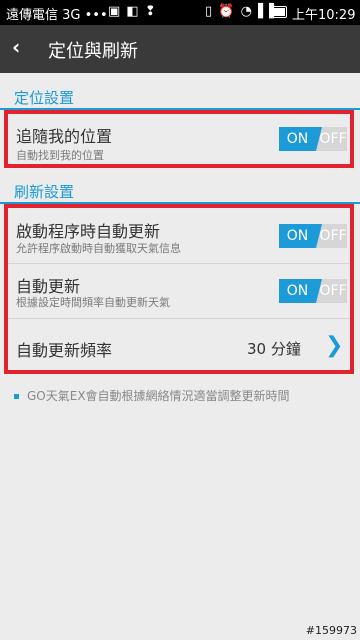  I want to click on watermark: #159973, so click(331, 630).